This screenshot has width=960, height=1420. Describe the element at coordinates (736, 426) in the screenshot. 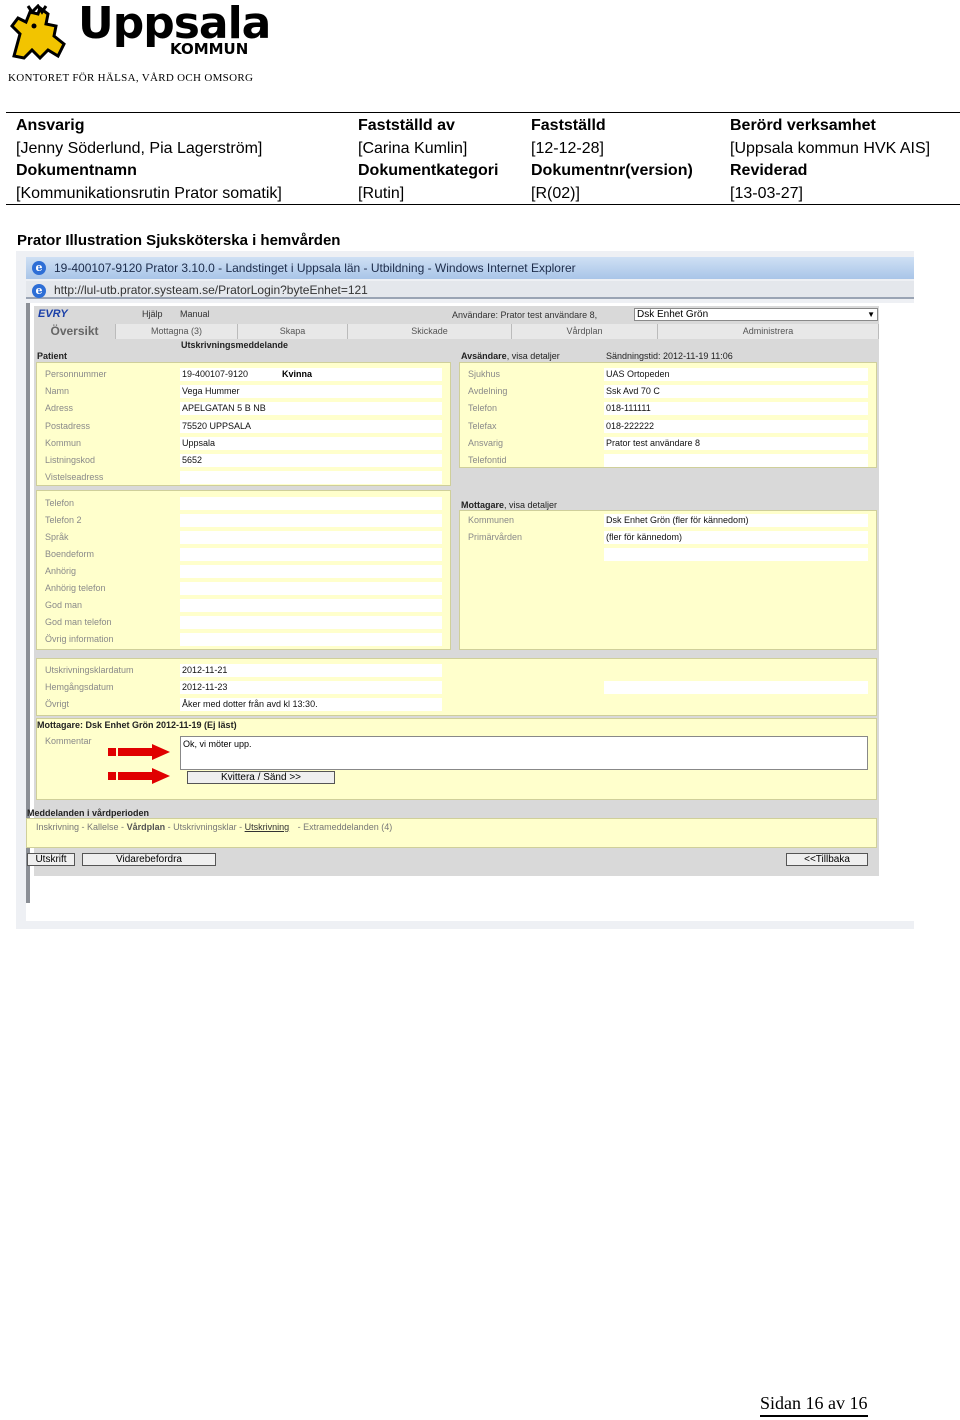

I see `field-value: 018-222222` at that location.